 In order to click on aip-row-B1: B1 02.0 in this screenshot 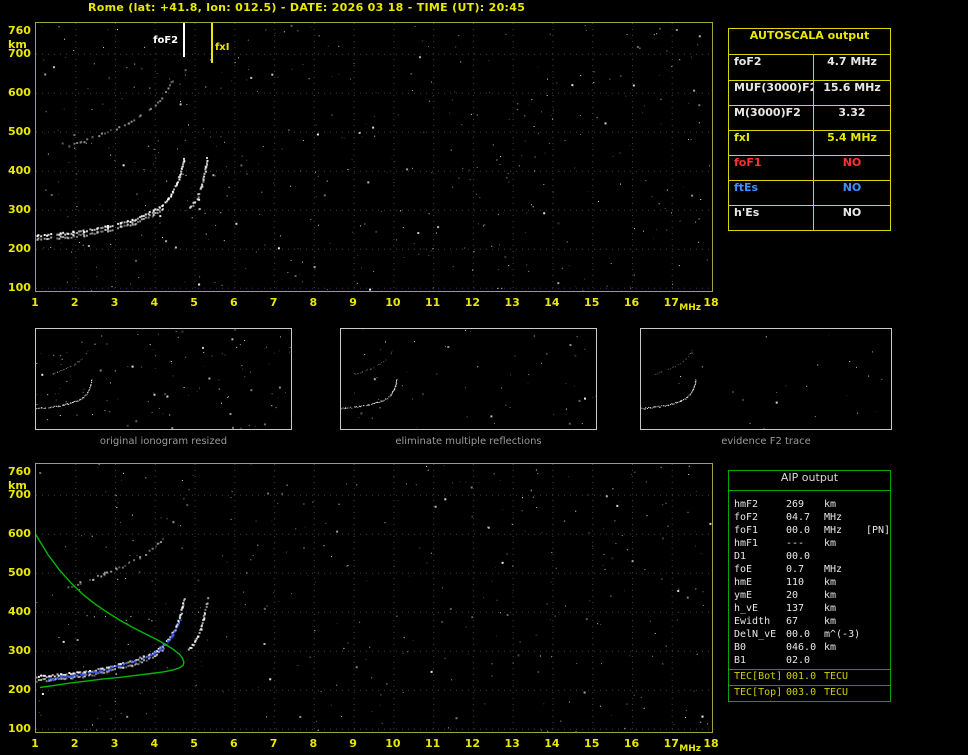, I will do `click(809, 661)`.